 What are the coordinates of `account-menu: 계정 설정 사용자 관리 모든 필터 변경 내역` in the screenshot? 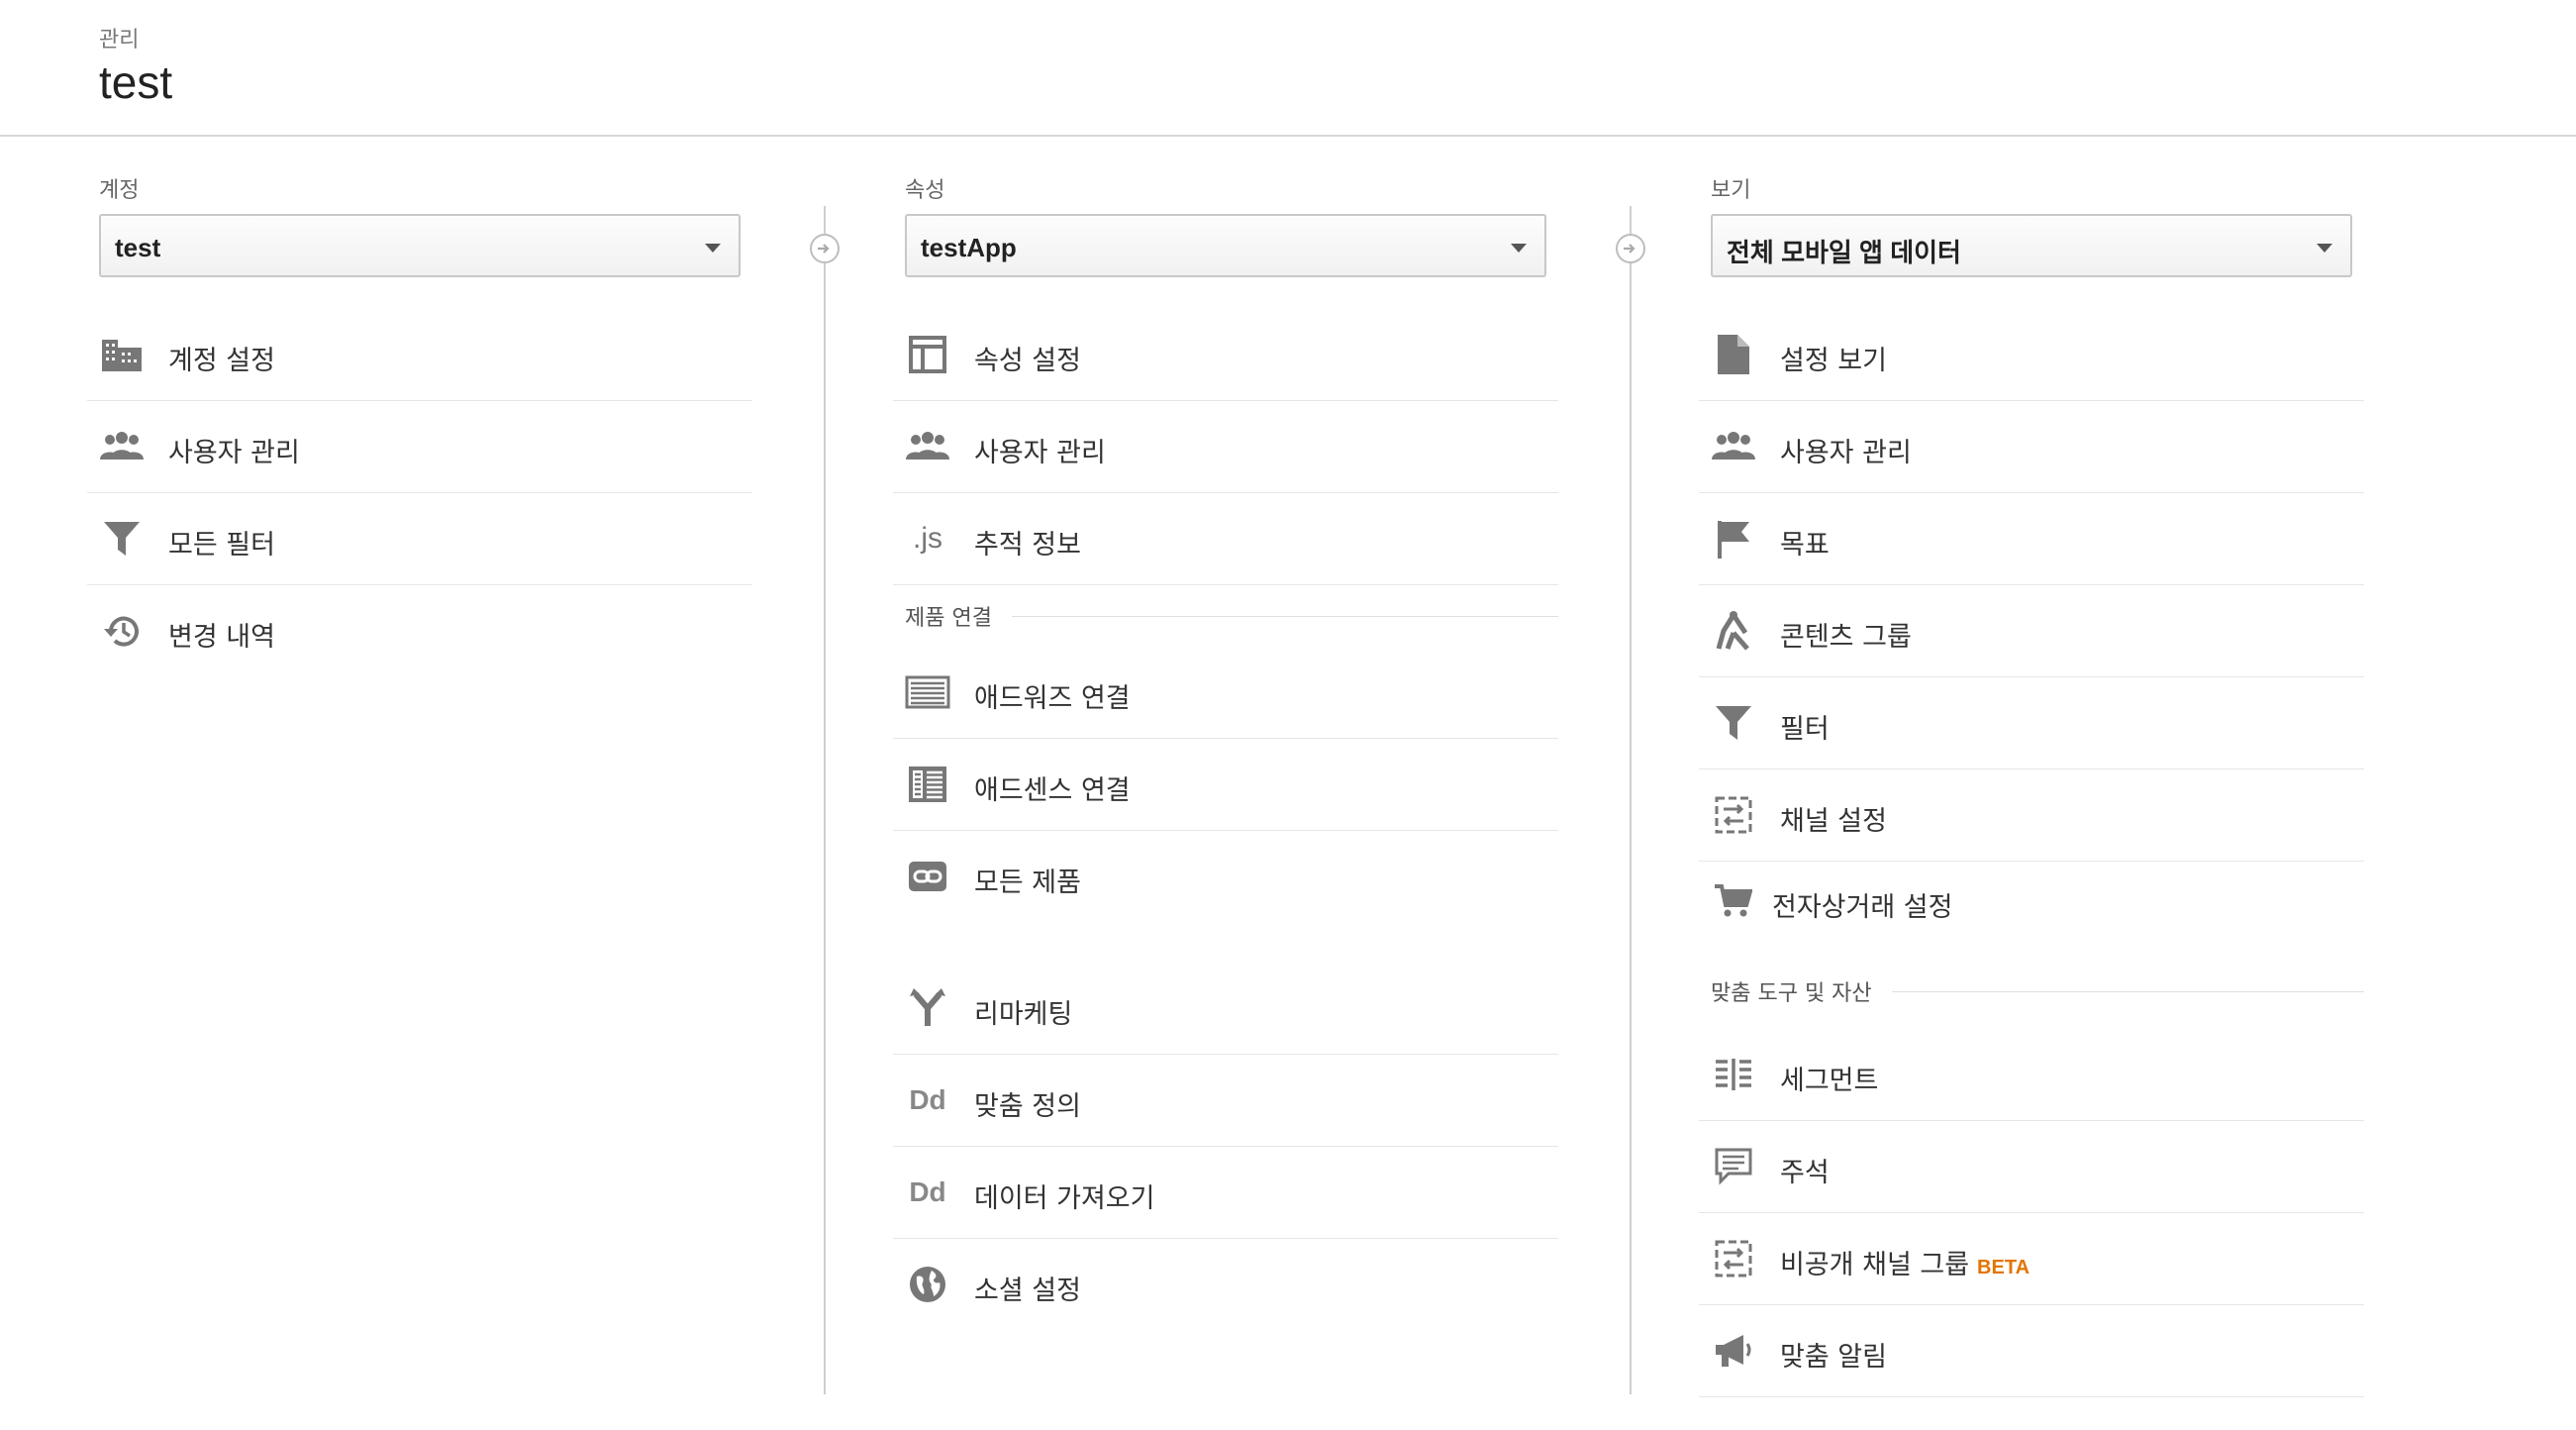 It's located at (420, 493).